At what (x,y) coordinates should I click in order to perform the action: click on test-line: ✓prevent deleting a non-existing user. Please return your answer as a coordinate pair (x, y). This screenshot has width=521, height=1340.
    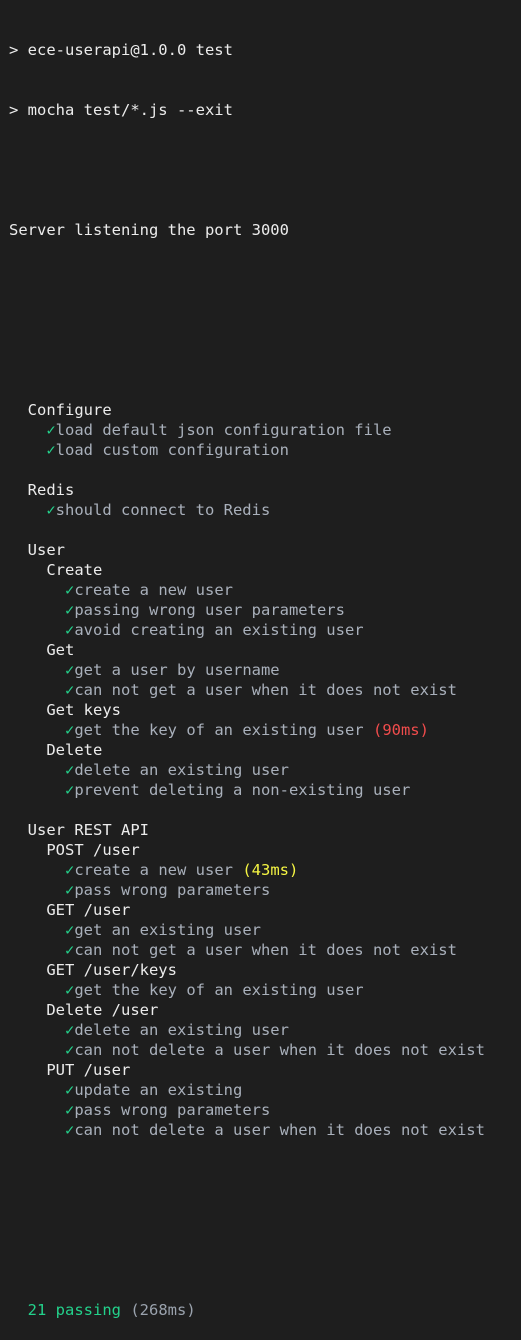
    Looking at the image, I should click on (265, 790).